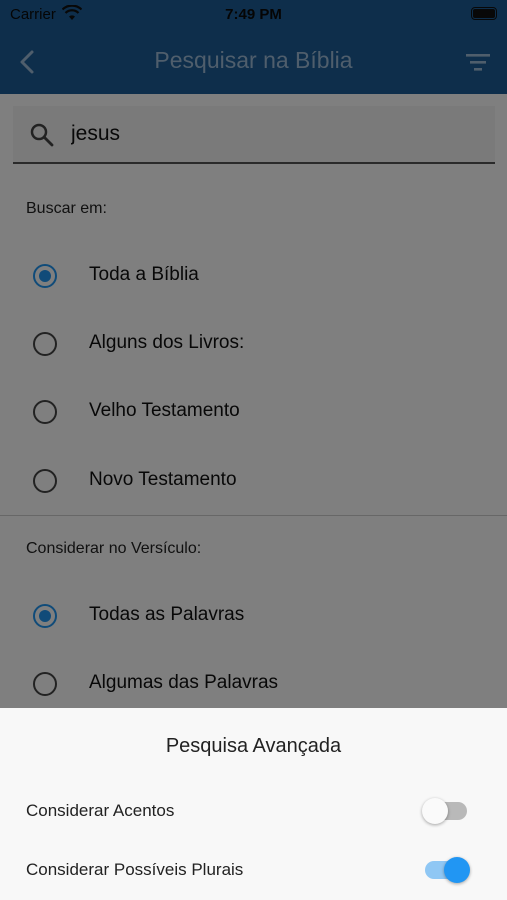 This screenshot has width=507, height=900. What do you see at coordinates (253, 871) in the screenshot?
I see `toggle-row-plurais: Considerar Possíveis Plurais` at bounding box center [253, 871].